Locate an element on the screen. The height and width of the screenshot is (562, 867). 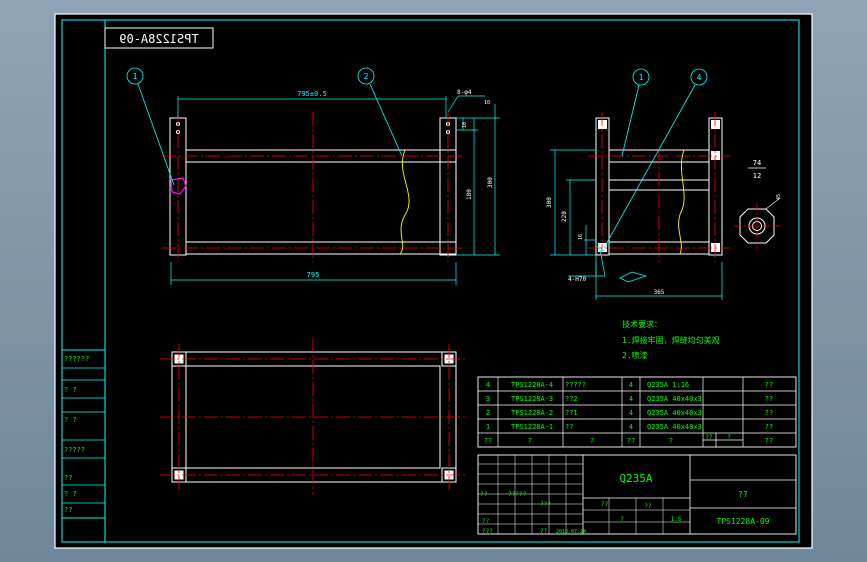
notes-line-1: 1.焊接牢固，焊缝均匀美观 is located at coordinates (671, 340).